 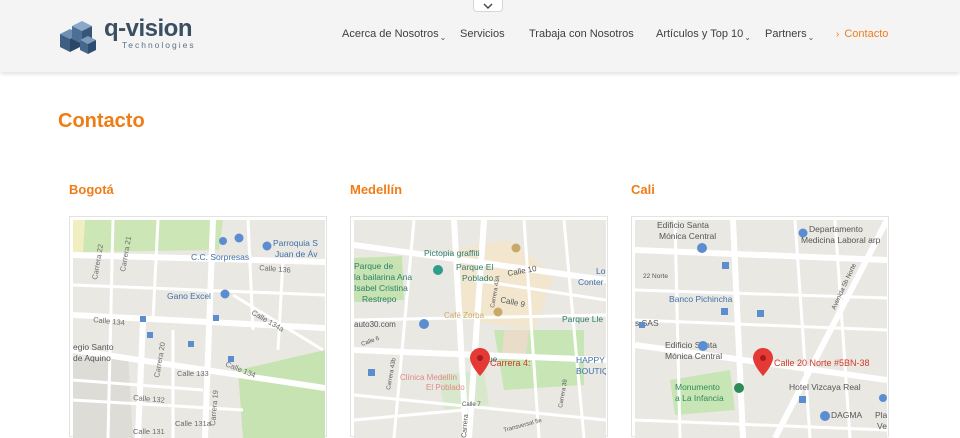 I want to click on map-poi-label: Medicina Laboral arp, so click(x=841, y=240).